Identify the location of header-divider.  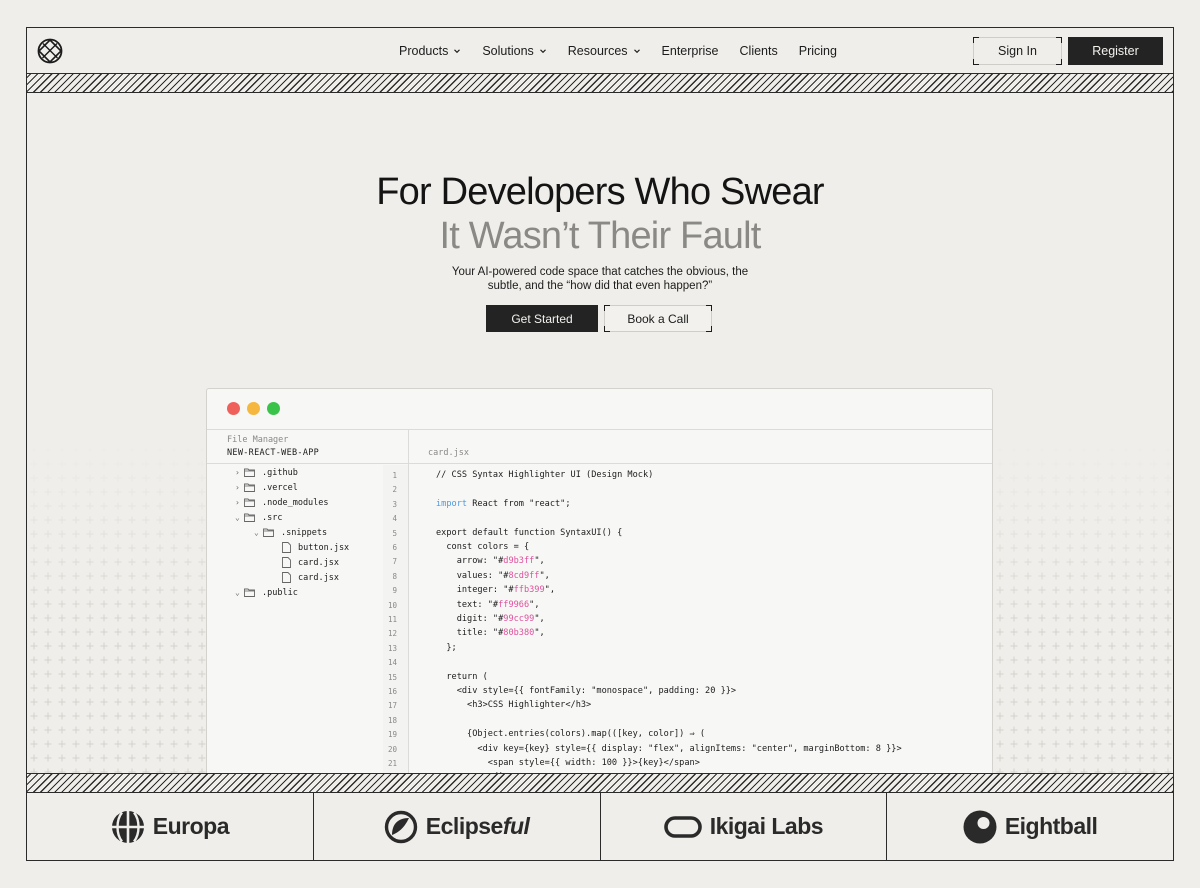
(599, 463).